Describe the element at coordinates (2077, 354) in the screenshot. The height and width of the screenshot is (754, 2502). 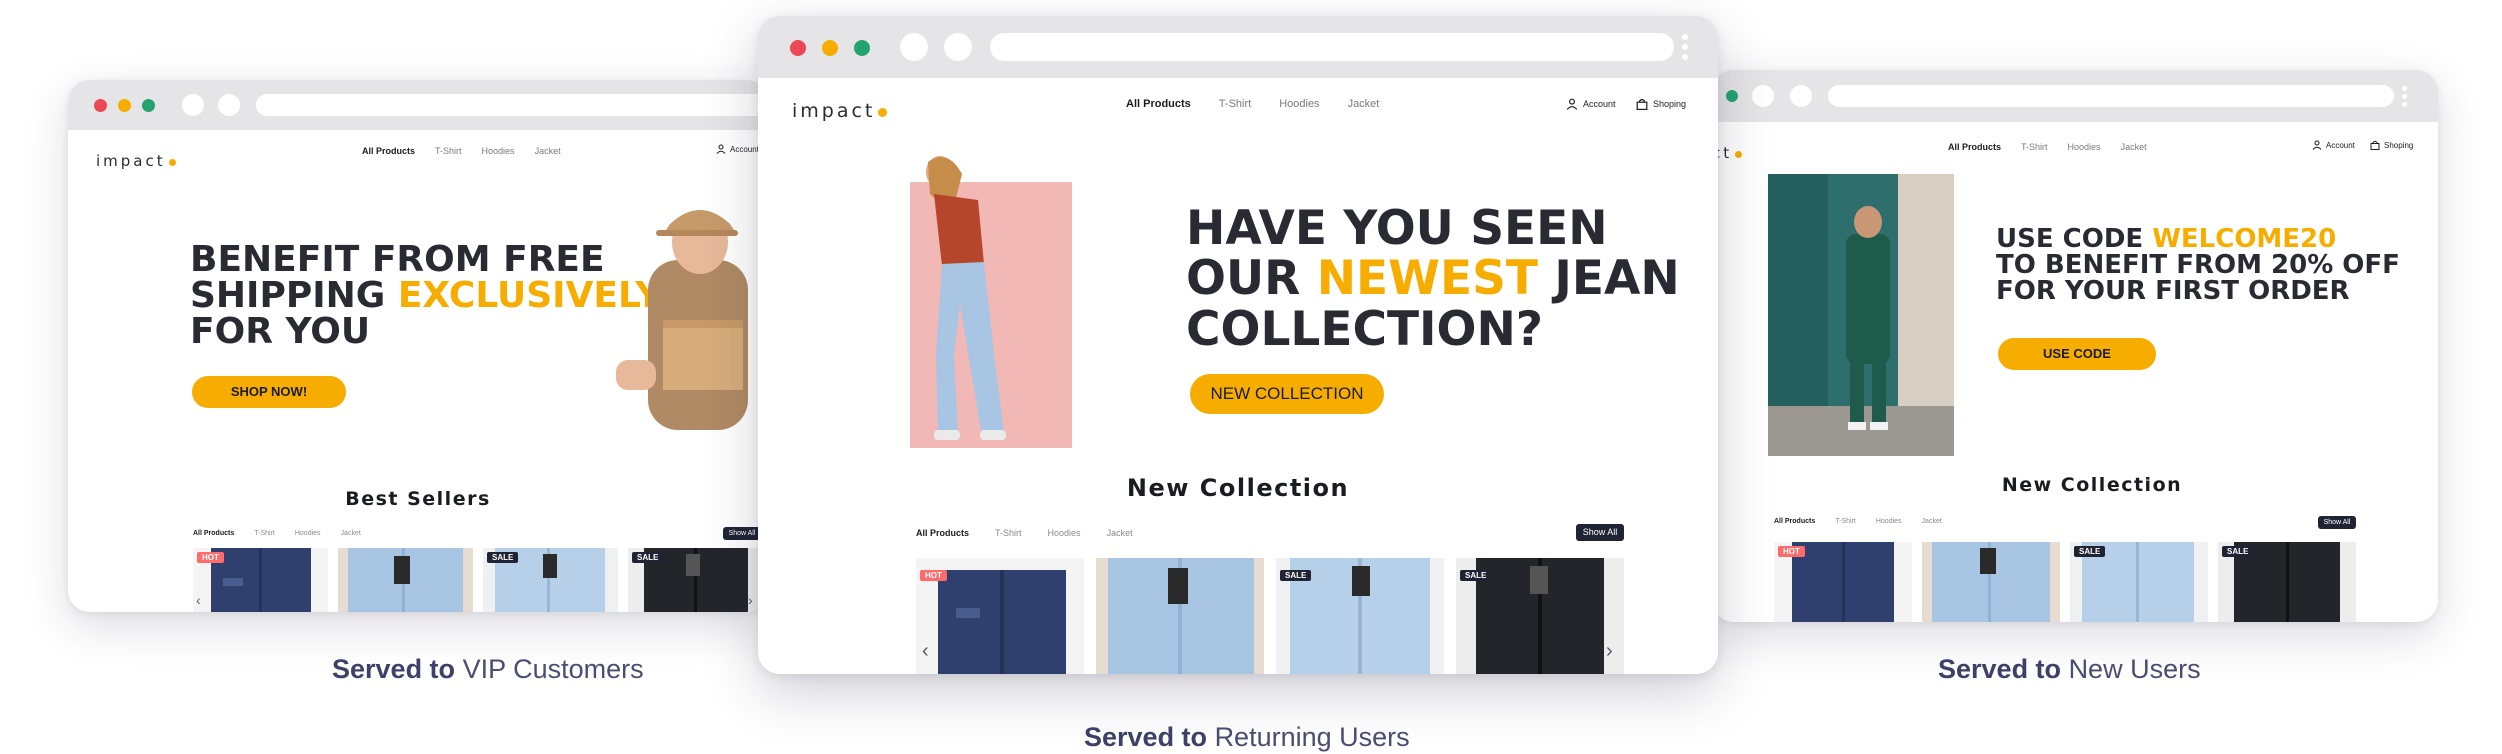
I see `use-code-button: USE CODE` at that location.